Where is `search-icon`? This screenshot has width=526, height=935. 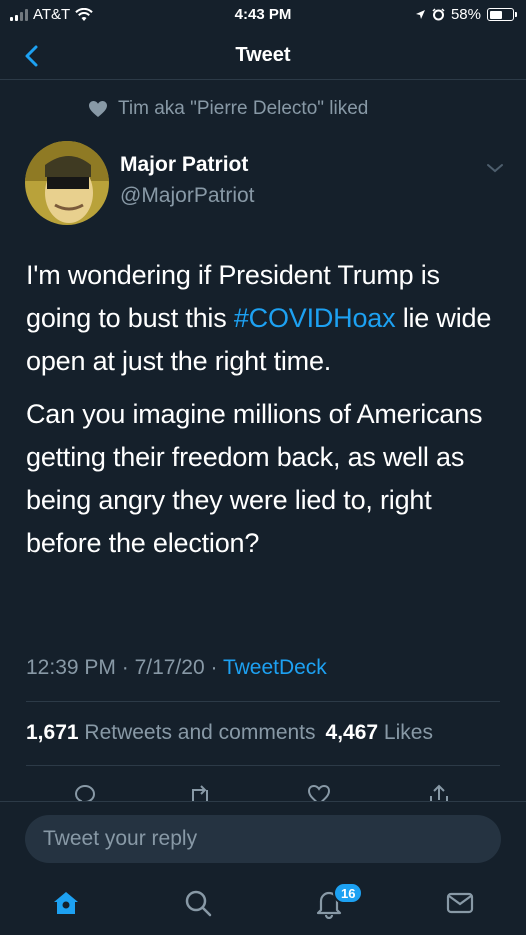 search-icon is located at coordinates (198, 903).